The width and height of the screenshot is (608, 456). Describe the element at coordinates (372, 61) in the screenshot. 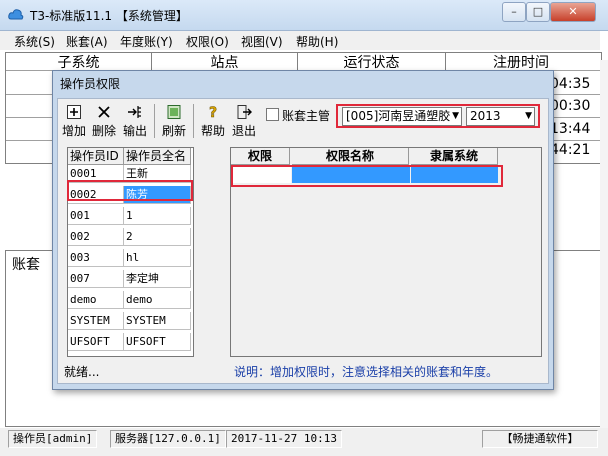

I see `col-run-status: 运行状态` at that location.